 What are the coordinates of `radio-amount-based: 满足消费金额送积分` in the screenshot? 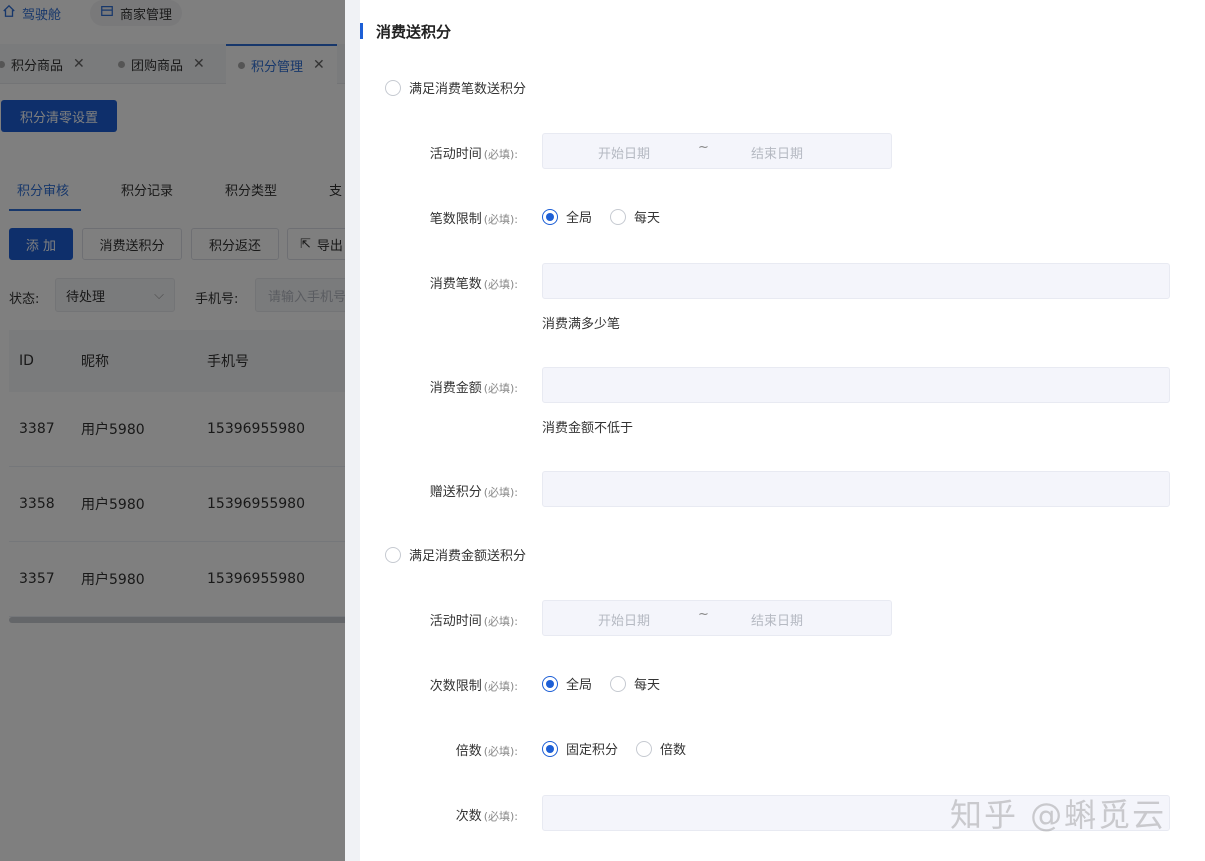 It's located at (455, 554).